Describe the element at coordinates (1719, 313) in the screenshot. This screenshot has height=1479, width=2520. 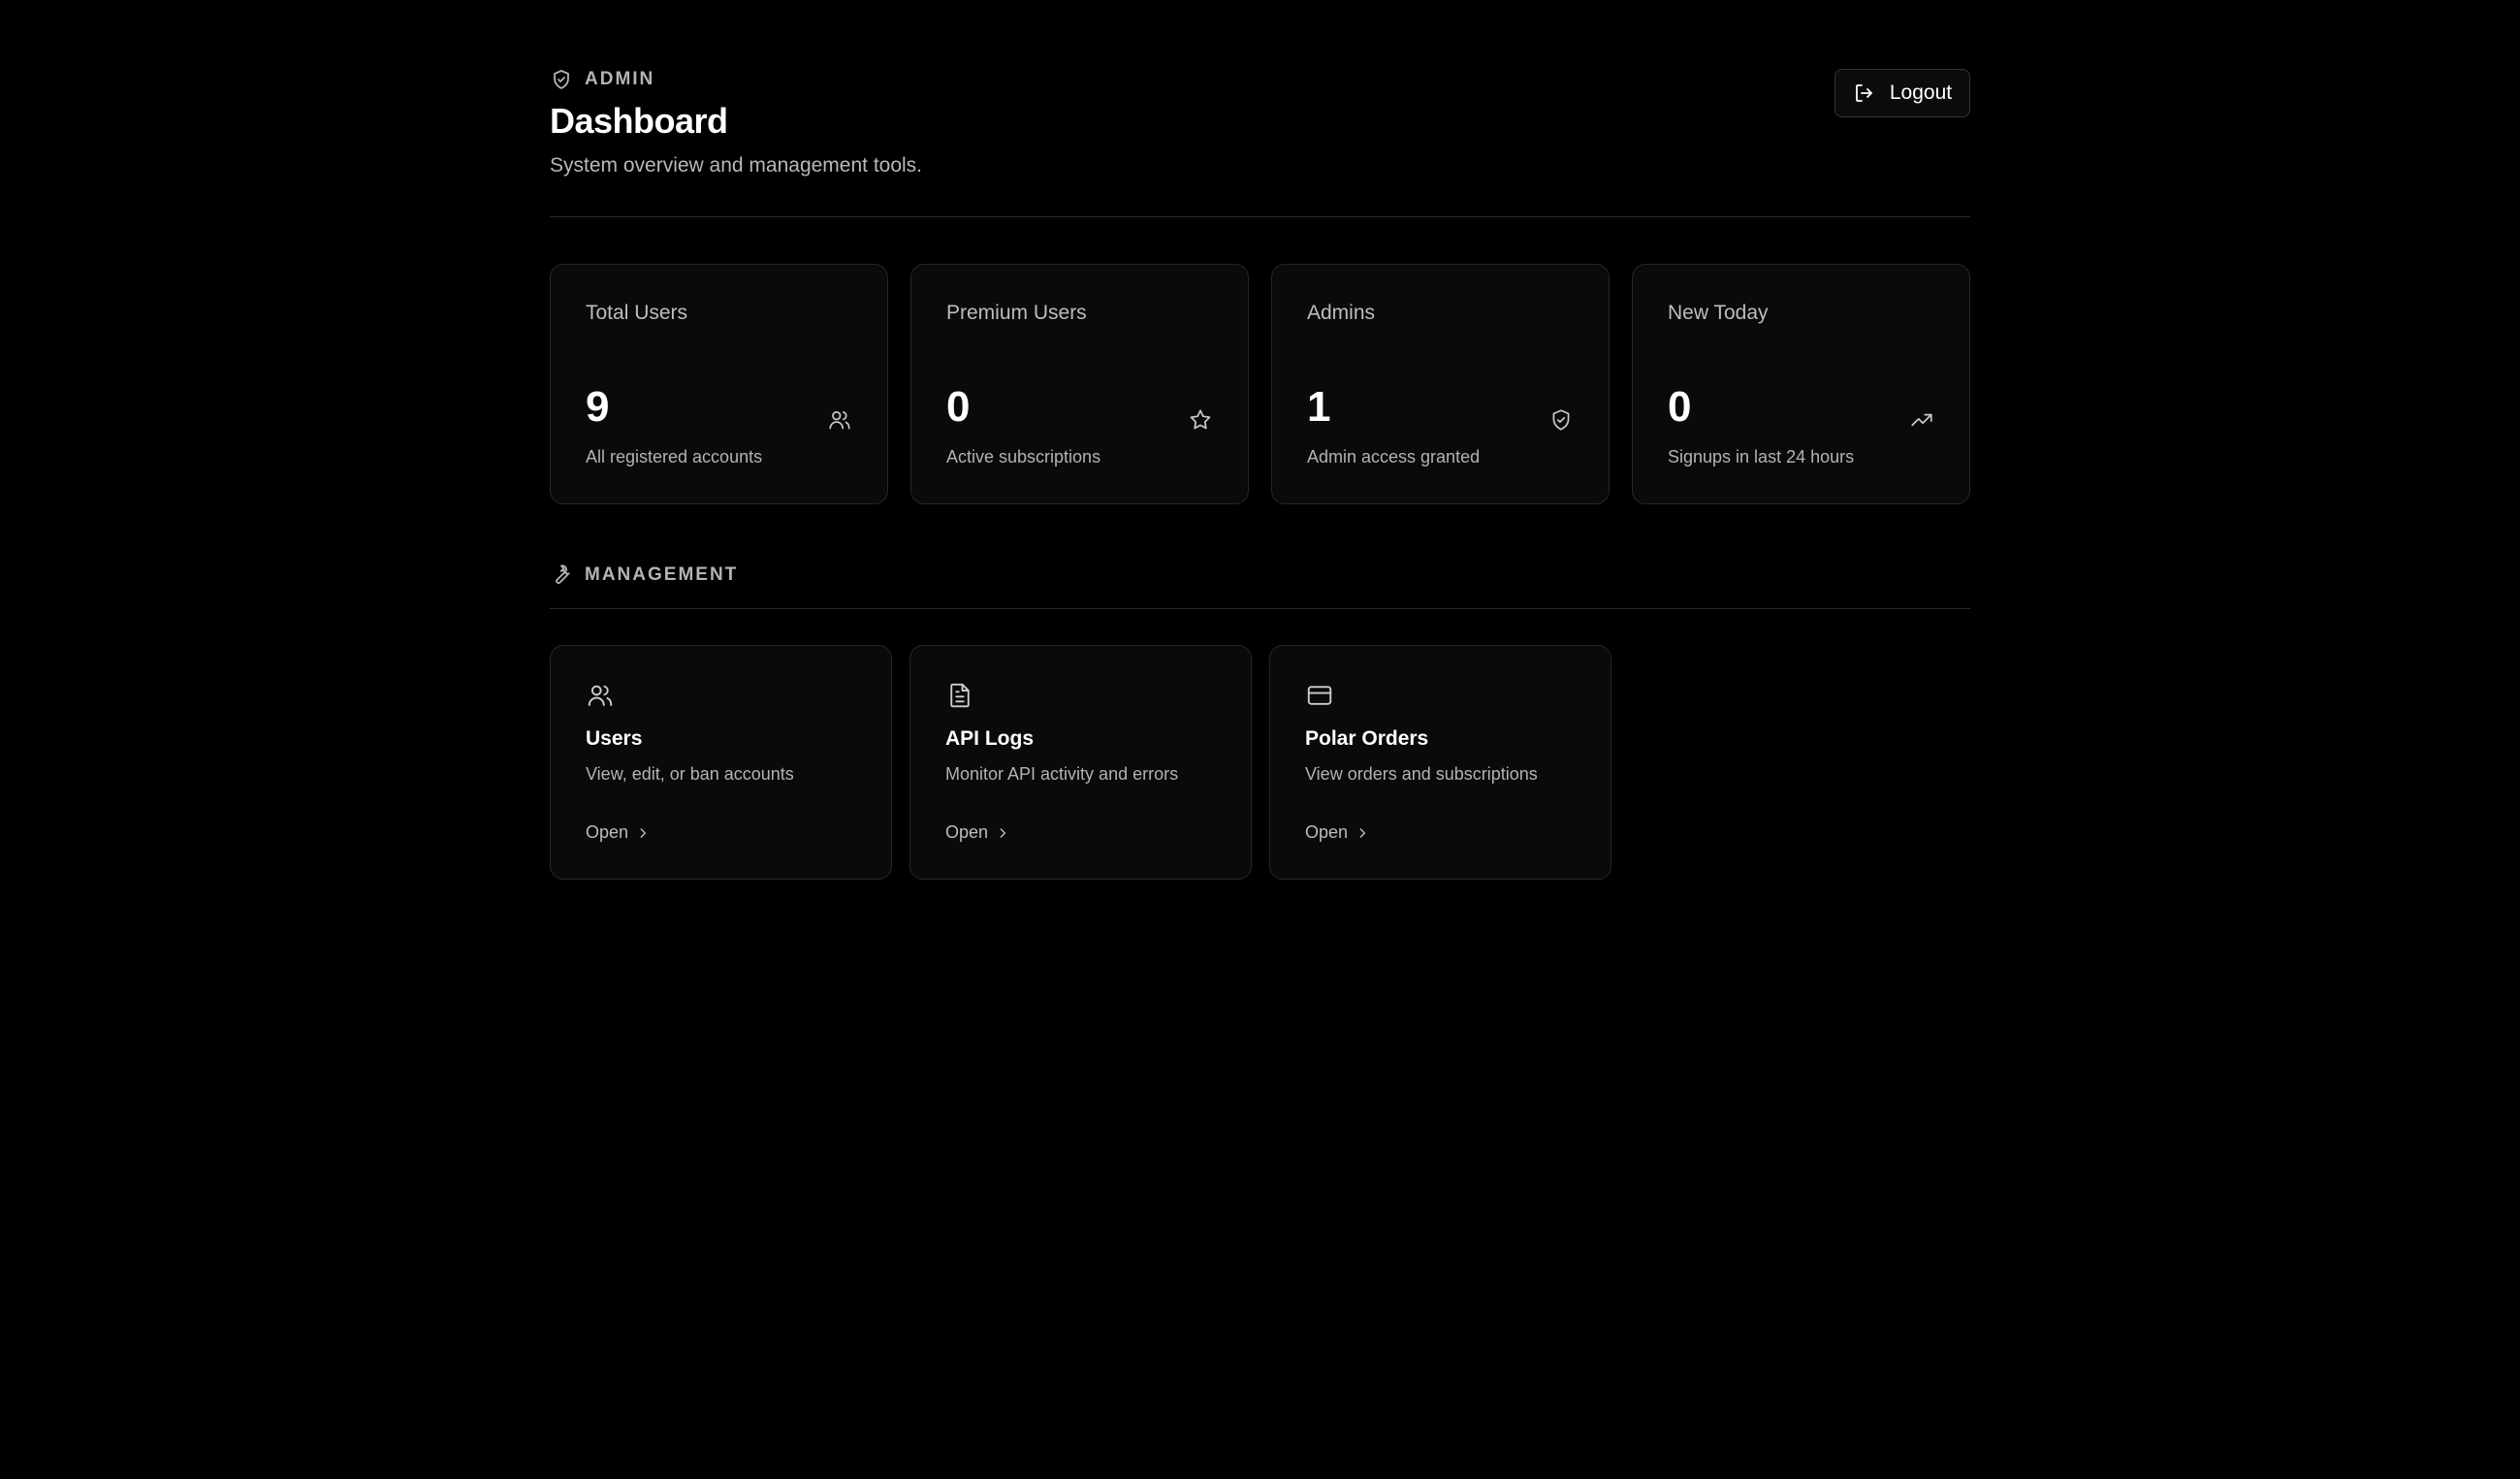
I see `stat-label: New Today` at that location.